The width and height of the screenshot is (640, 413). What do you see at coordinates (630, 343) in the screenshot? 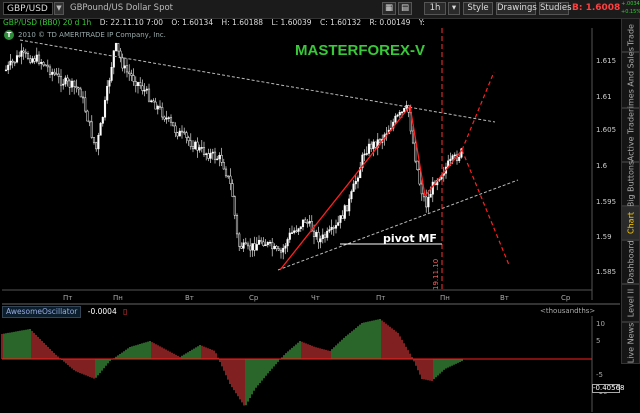
I see `side-tab-live-news: Live News` at bounding box center [630, 343].